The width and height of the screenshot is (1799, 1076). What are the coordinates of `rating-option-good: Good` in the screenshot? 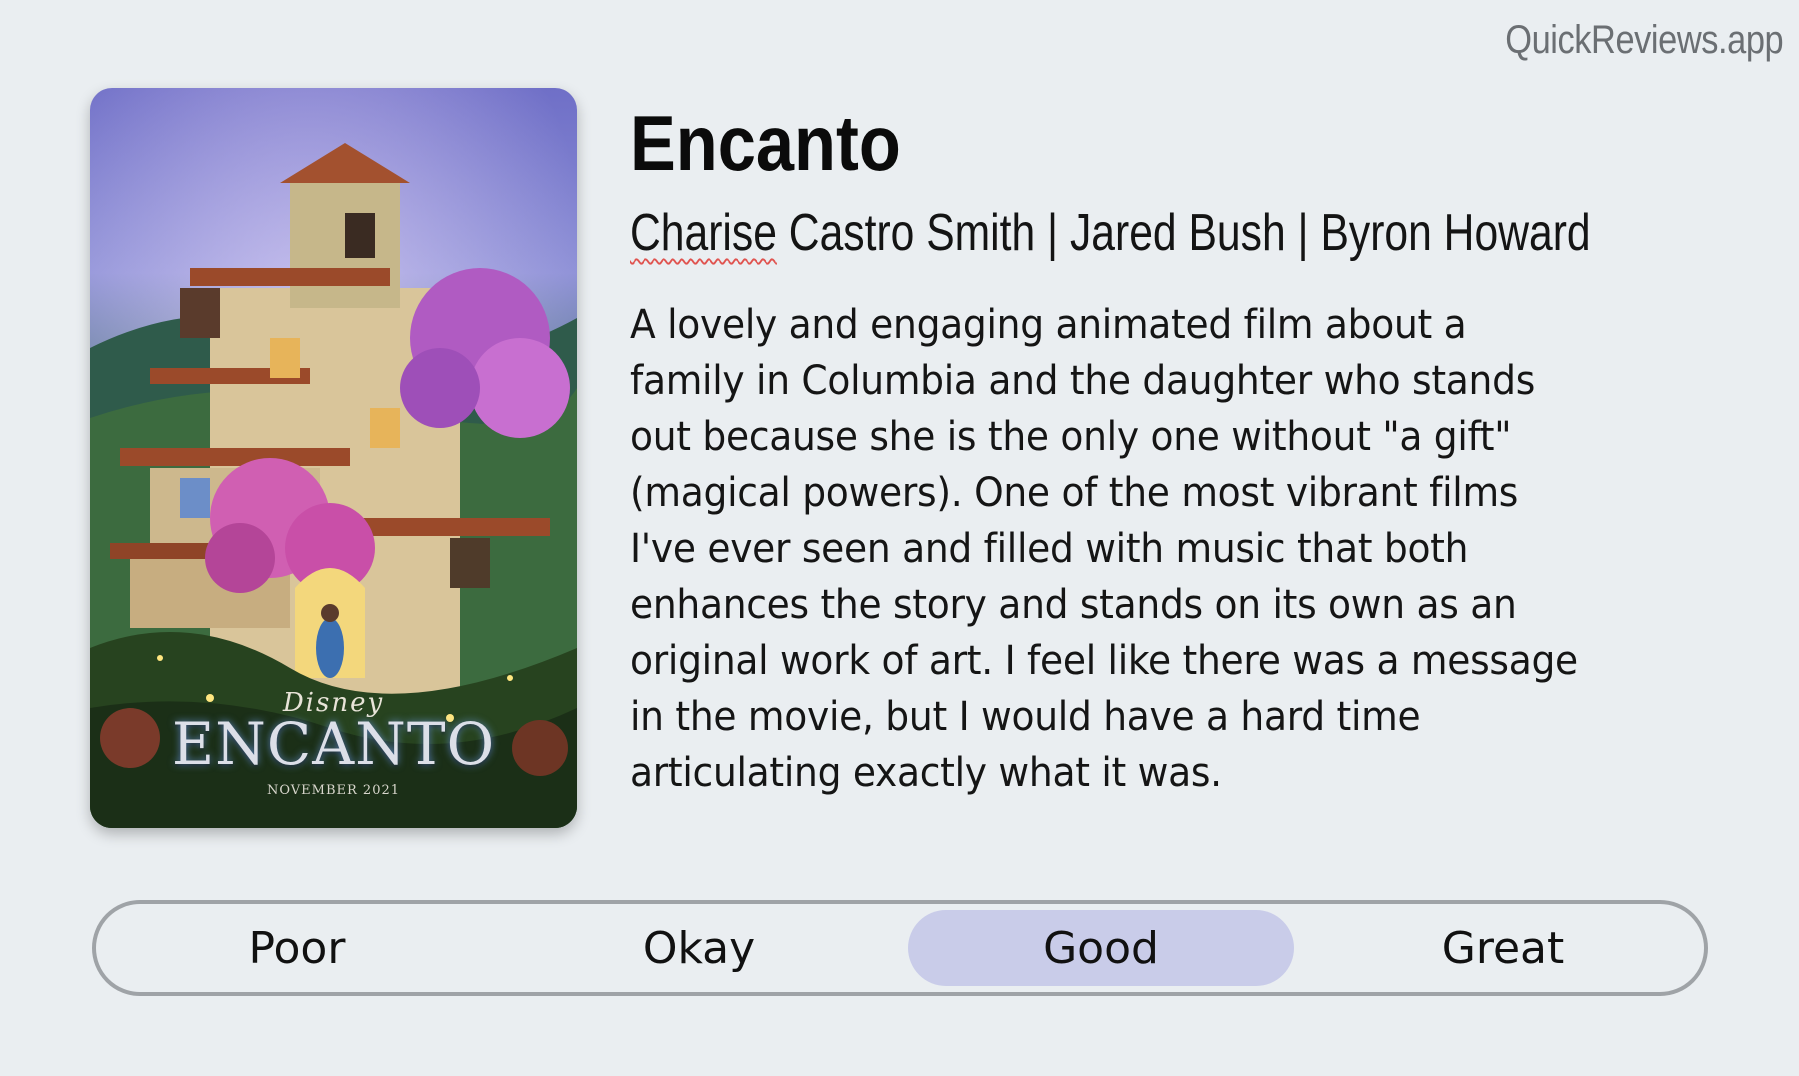 It's located at (1101, 948).